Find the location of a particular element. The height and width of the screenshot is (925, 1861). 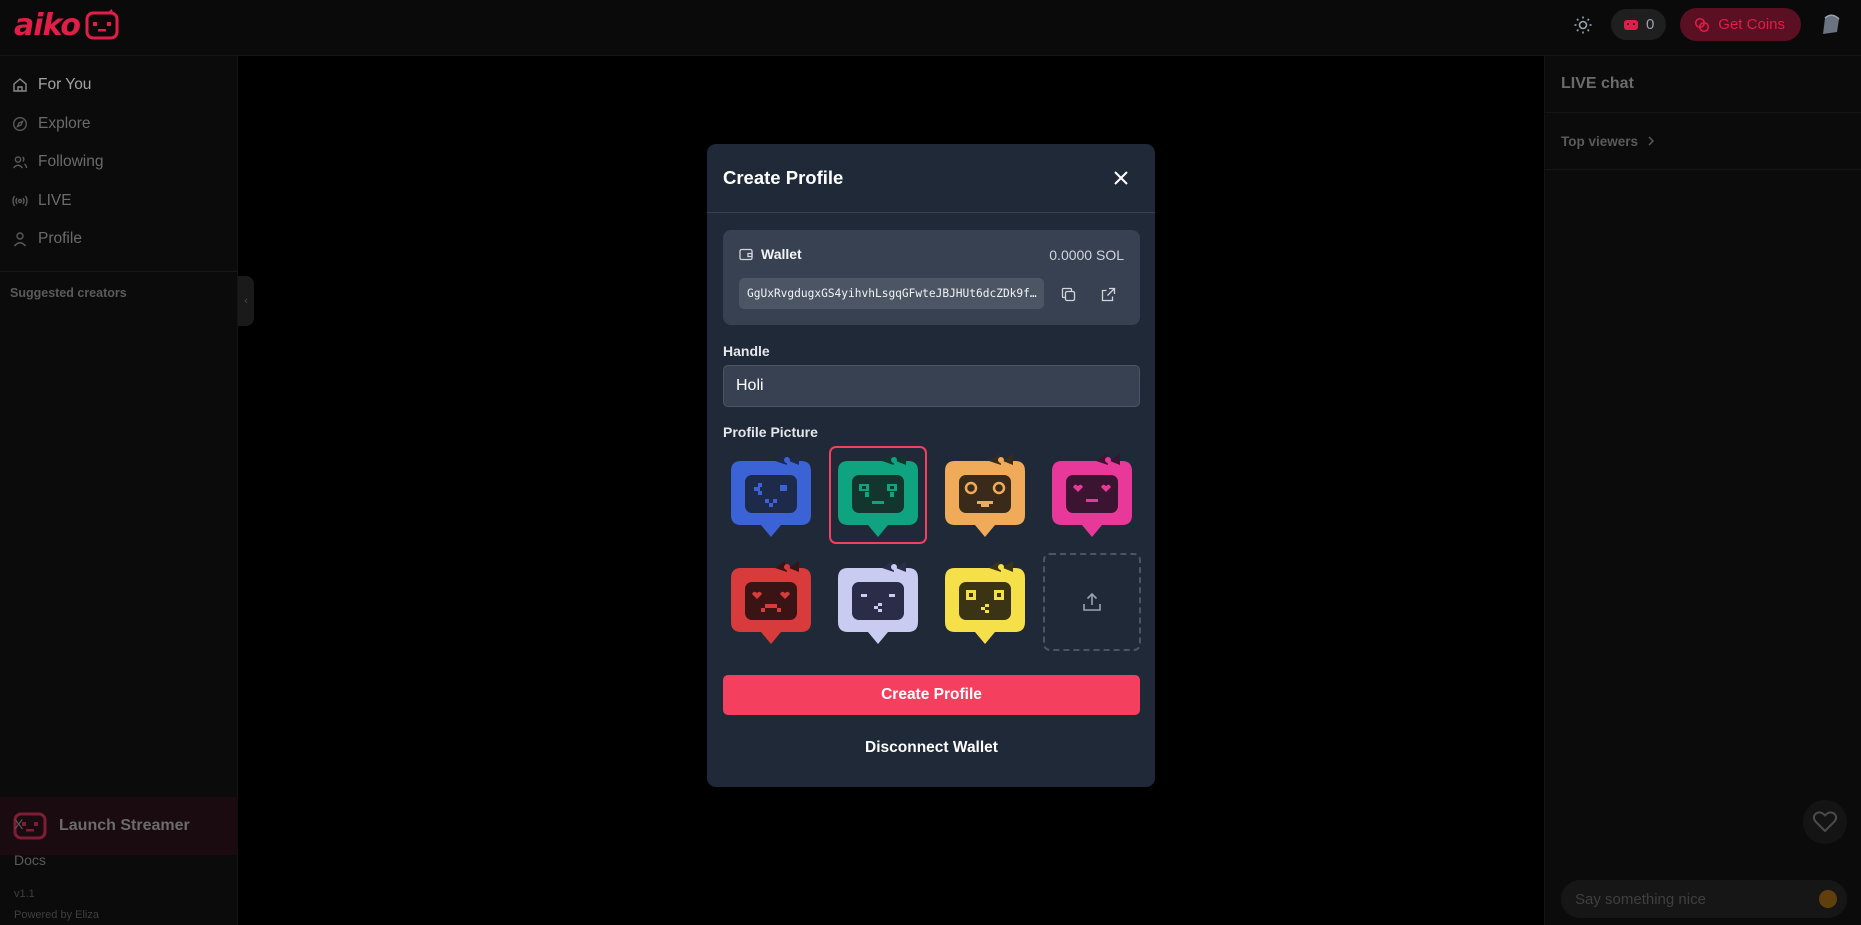

sidebar-item-label: Profile is located at coordinates (60, 239).